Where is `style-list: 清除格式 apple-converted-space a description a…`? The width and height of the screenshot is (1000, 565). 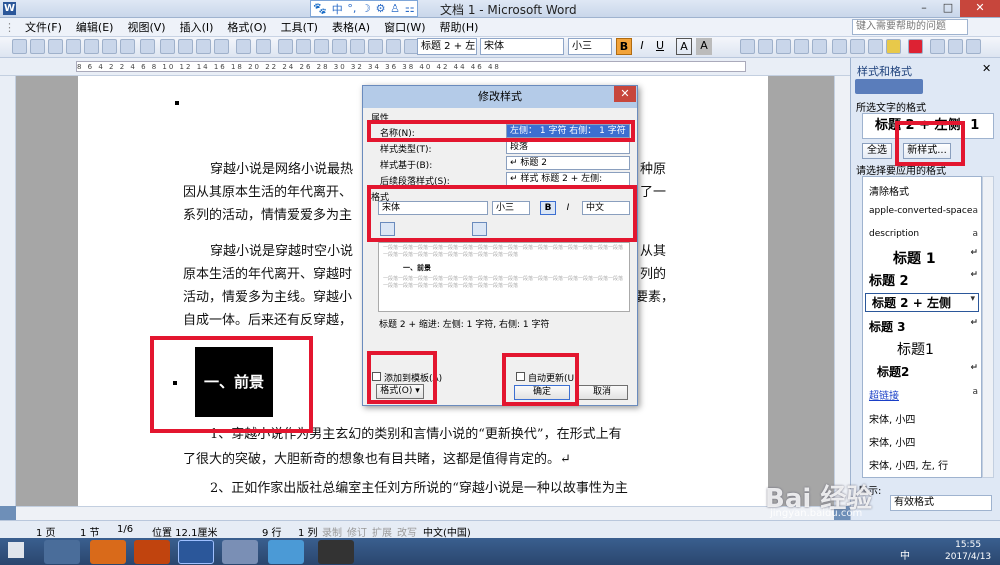 style-list: 清除格式 apple-converted-space a description a… is located at coordinates (922, 327).